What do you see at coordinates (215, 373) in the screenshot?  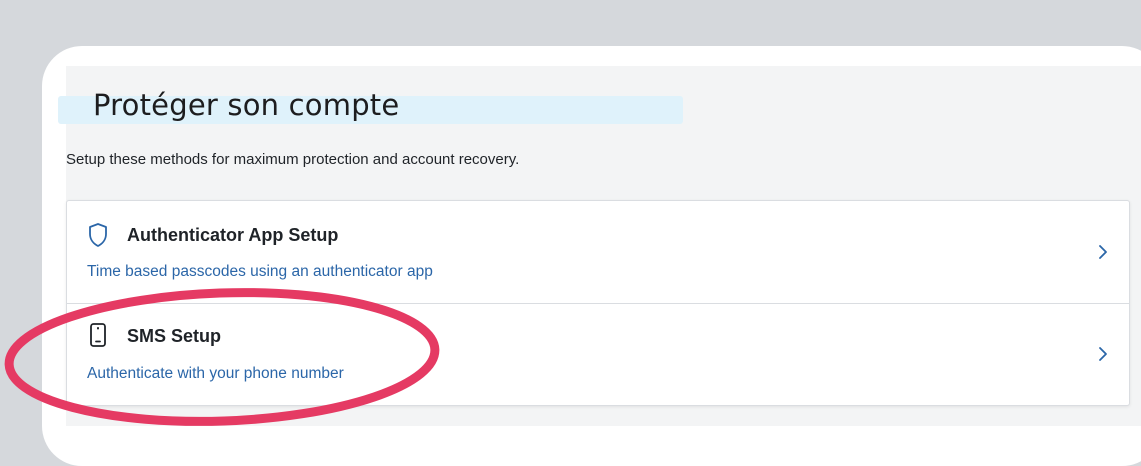 I see `sms-setup-description: Authenticate with your phone number` at bounding box center [215, 373].